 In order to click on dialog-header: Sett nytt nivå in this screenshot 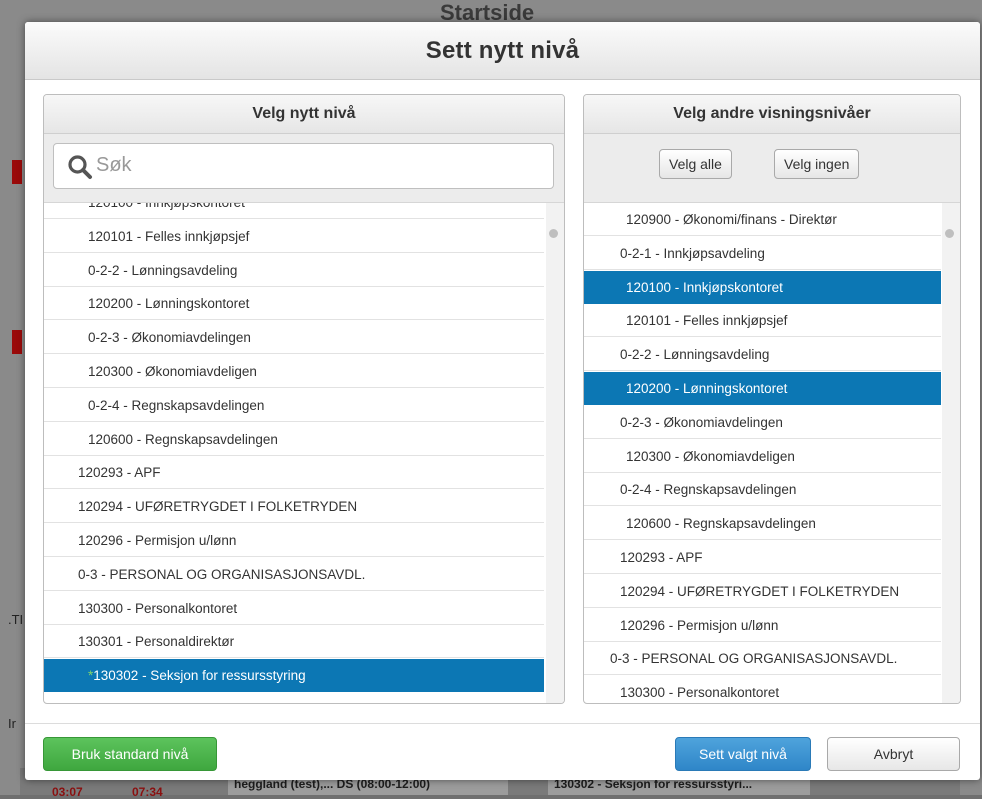, I will do `click(502, 51)`.